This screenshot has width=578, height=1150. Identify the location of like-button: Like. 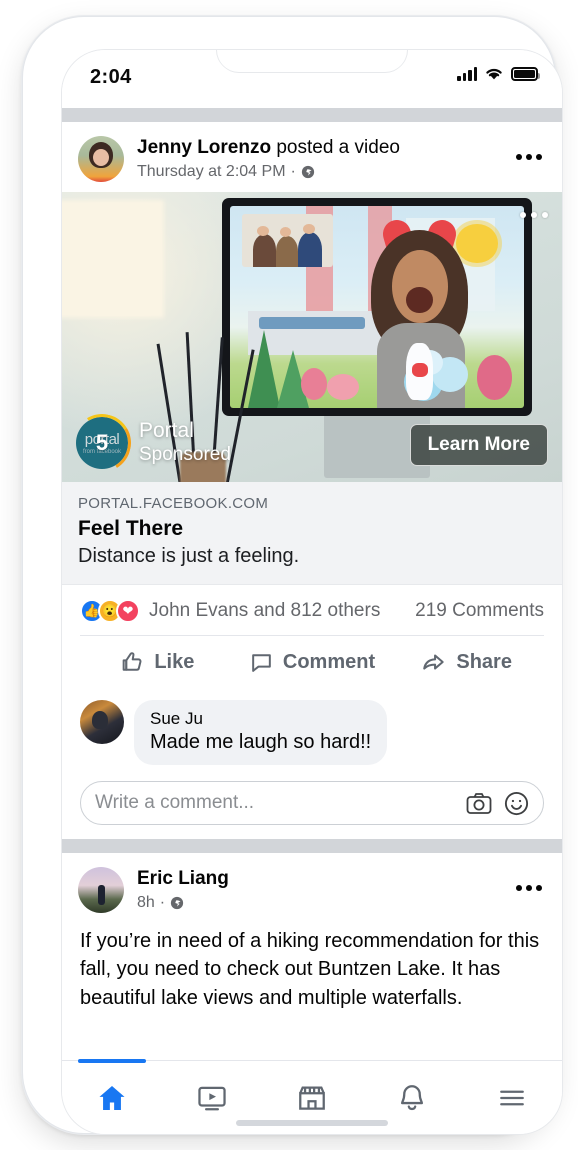
(157, 662).